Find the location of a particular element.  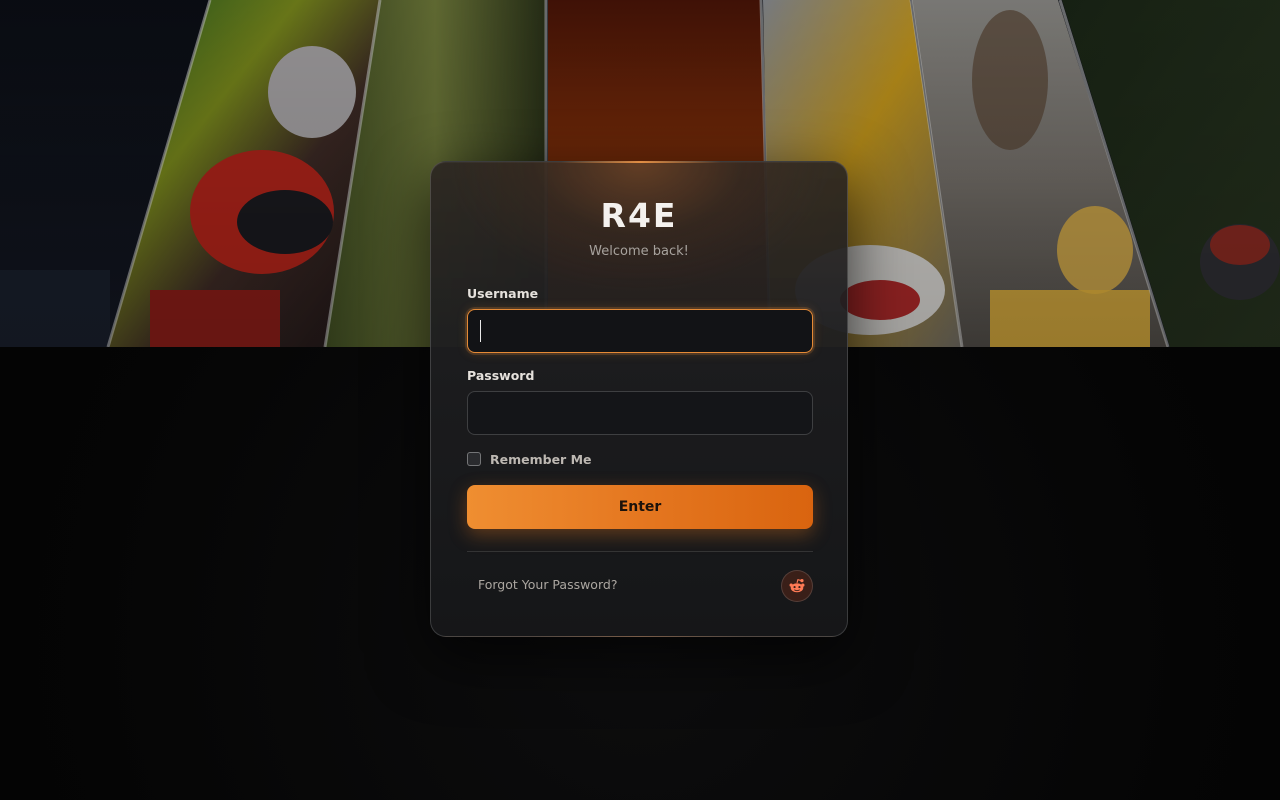

reddit-login-button is located at coordinates (797, 586).